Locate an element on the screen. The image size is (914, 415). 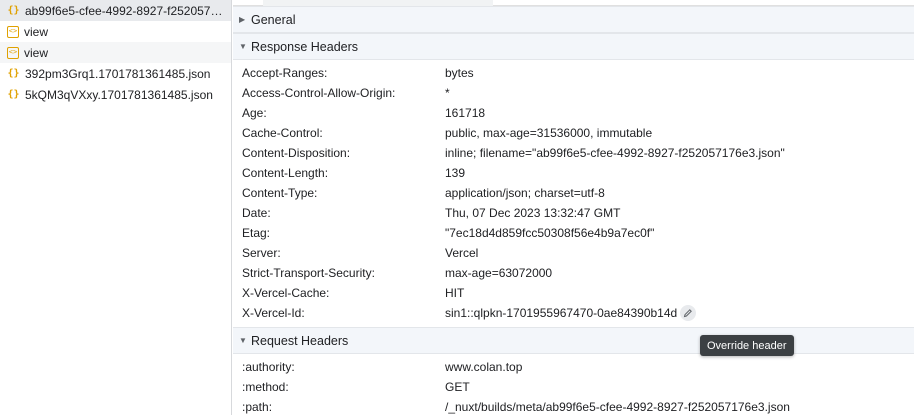
header-name: Server: is located at coordinates (261, 253).